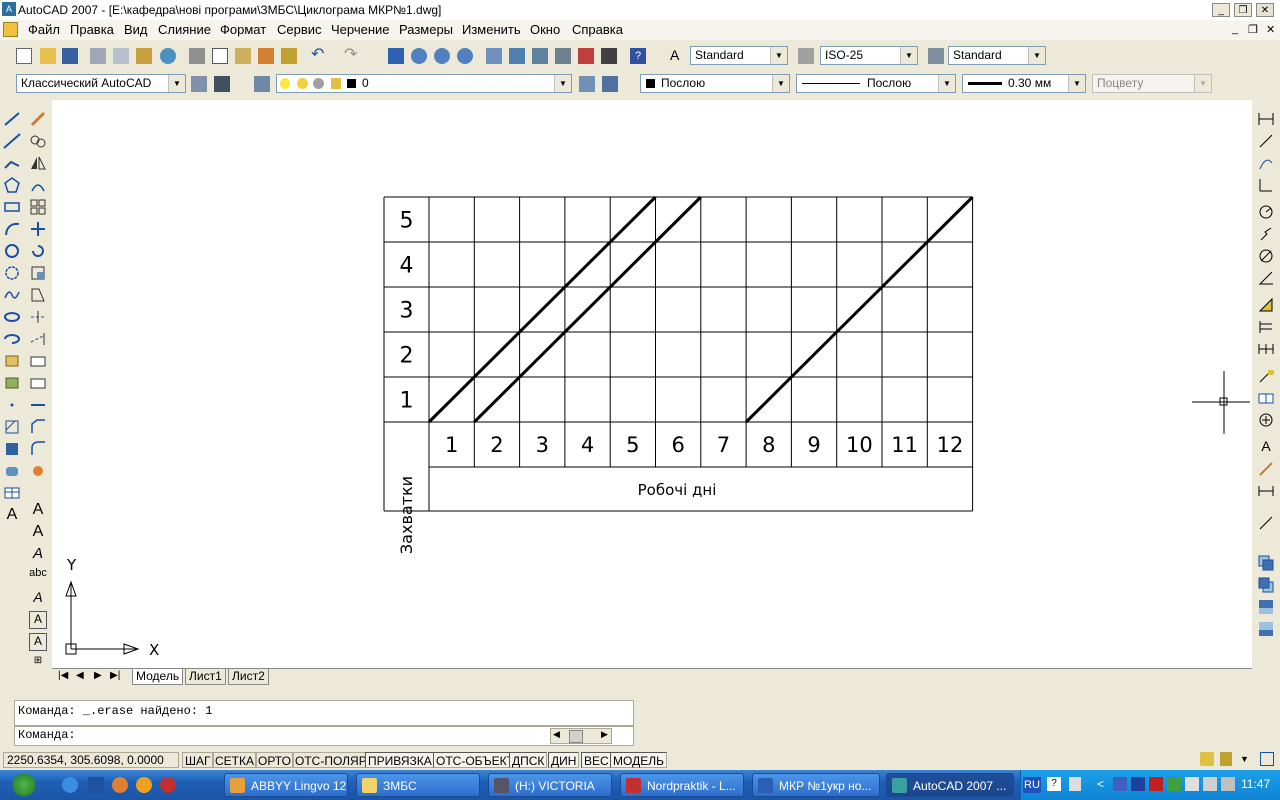  What do you see at coordinates (586, 56) in the screenshot?
I see `markup-icon` at bounding box center [586, 56].